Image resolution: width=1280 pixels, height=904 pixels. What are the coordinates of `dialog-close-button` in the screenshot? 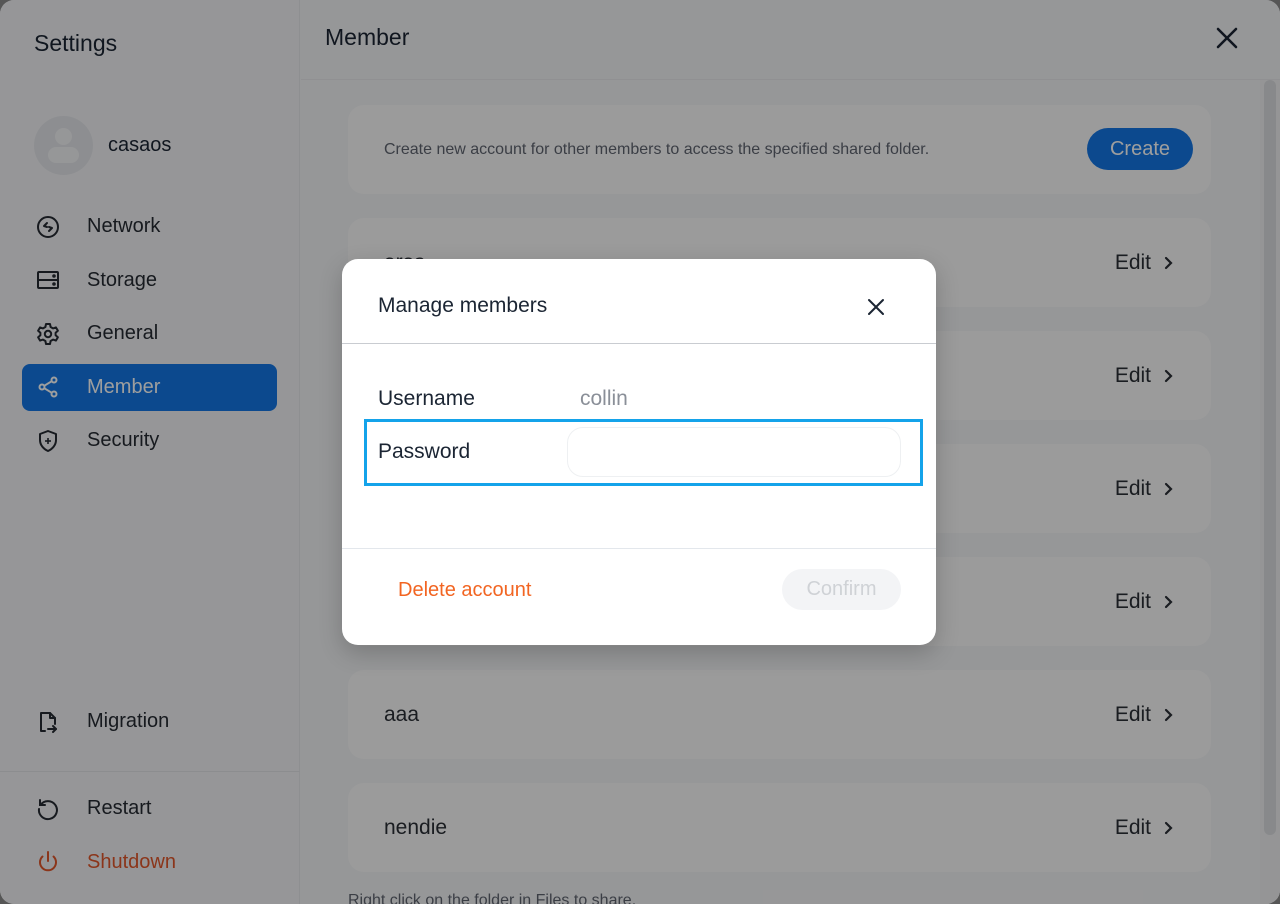 It's located at (876, 307).